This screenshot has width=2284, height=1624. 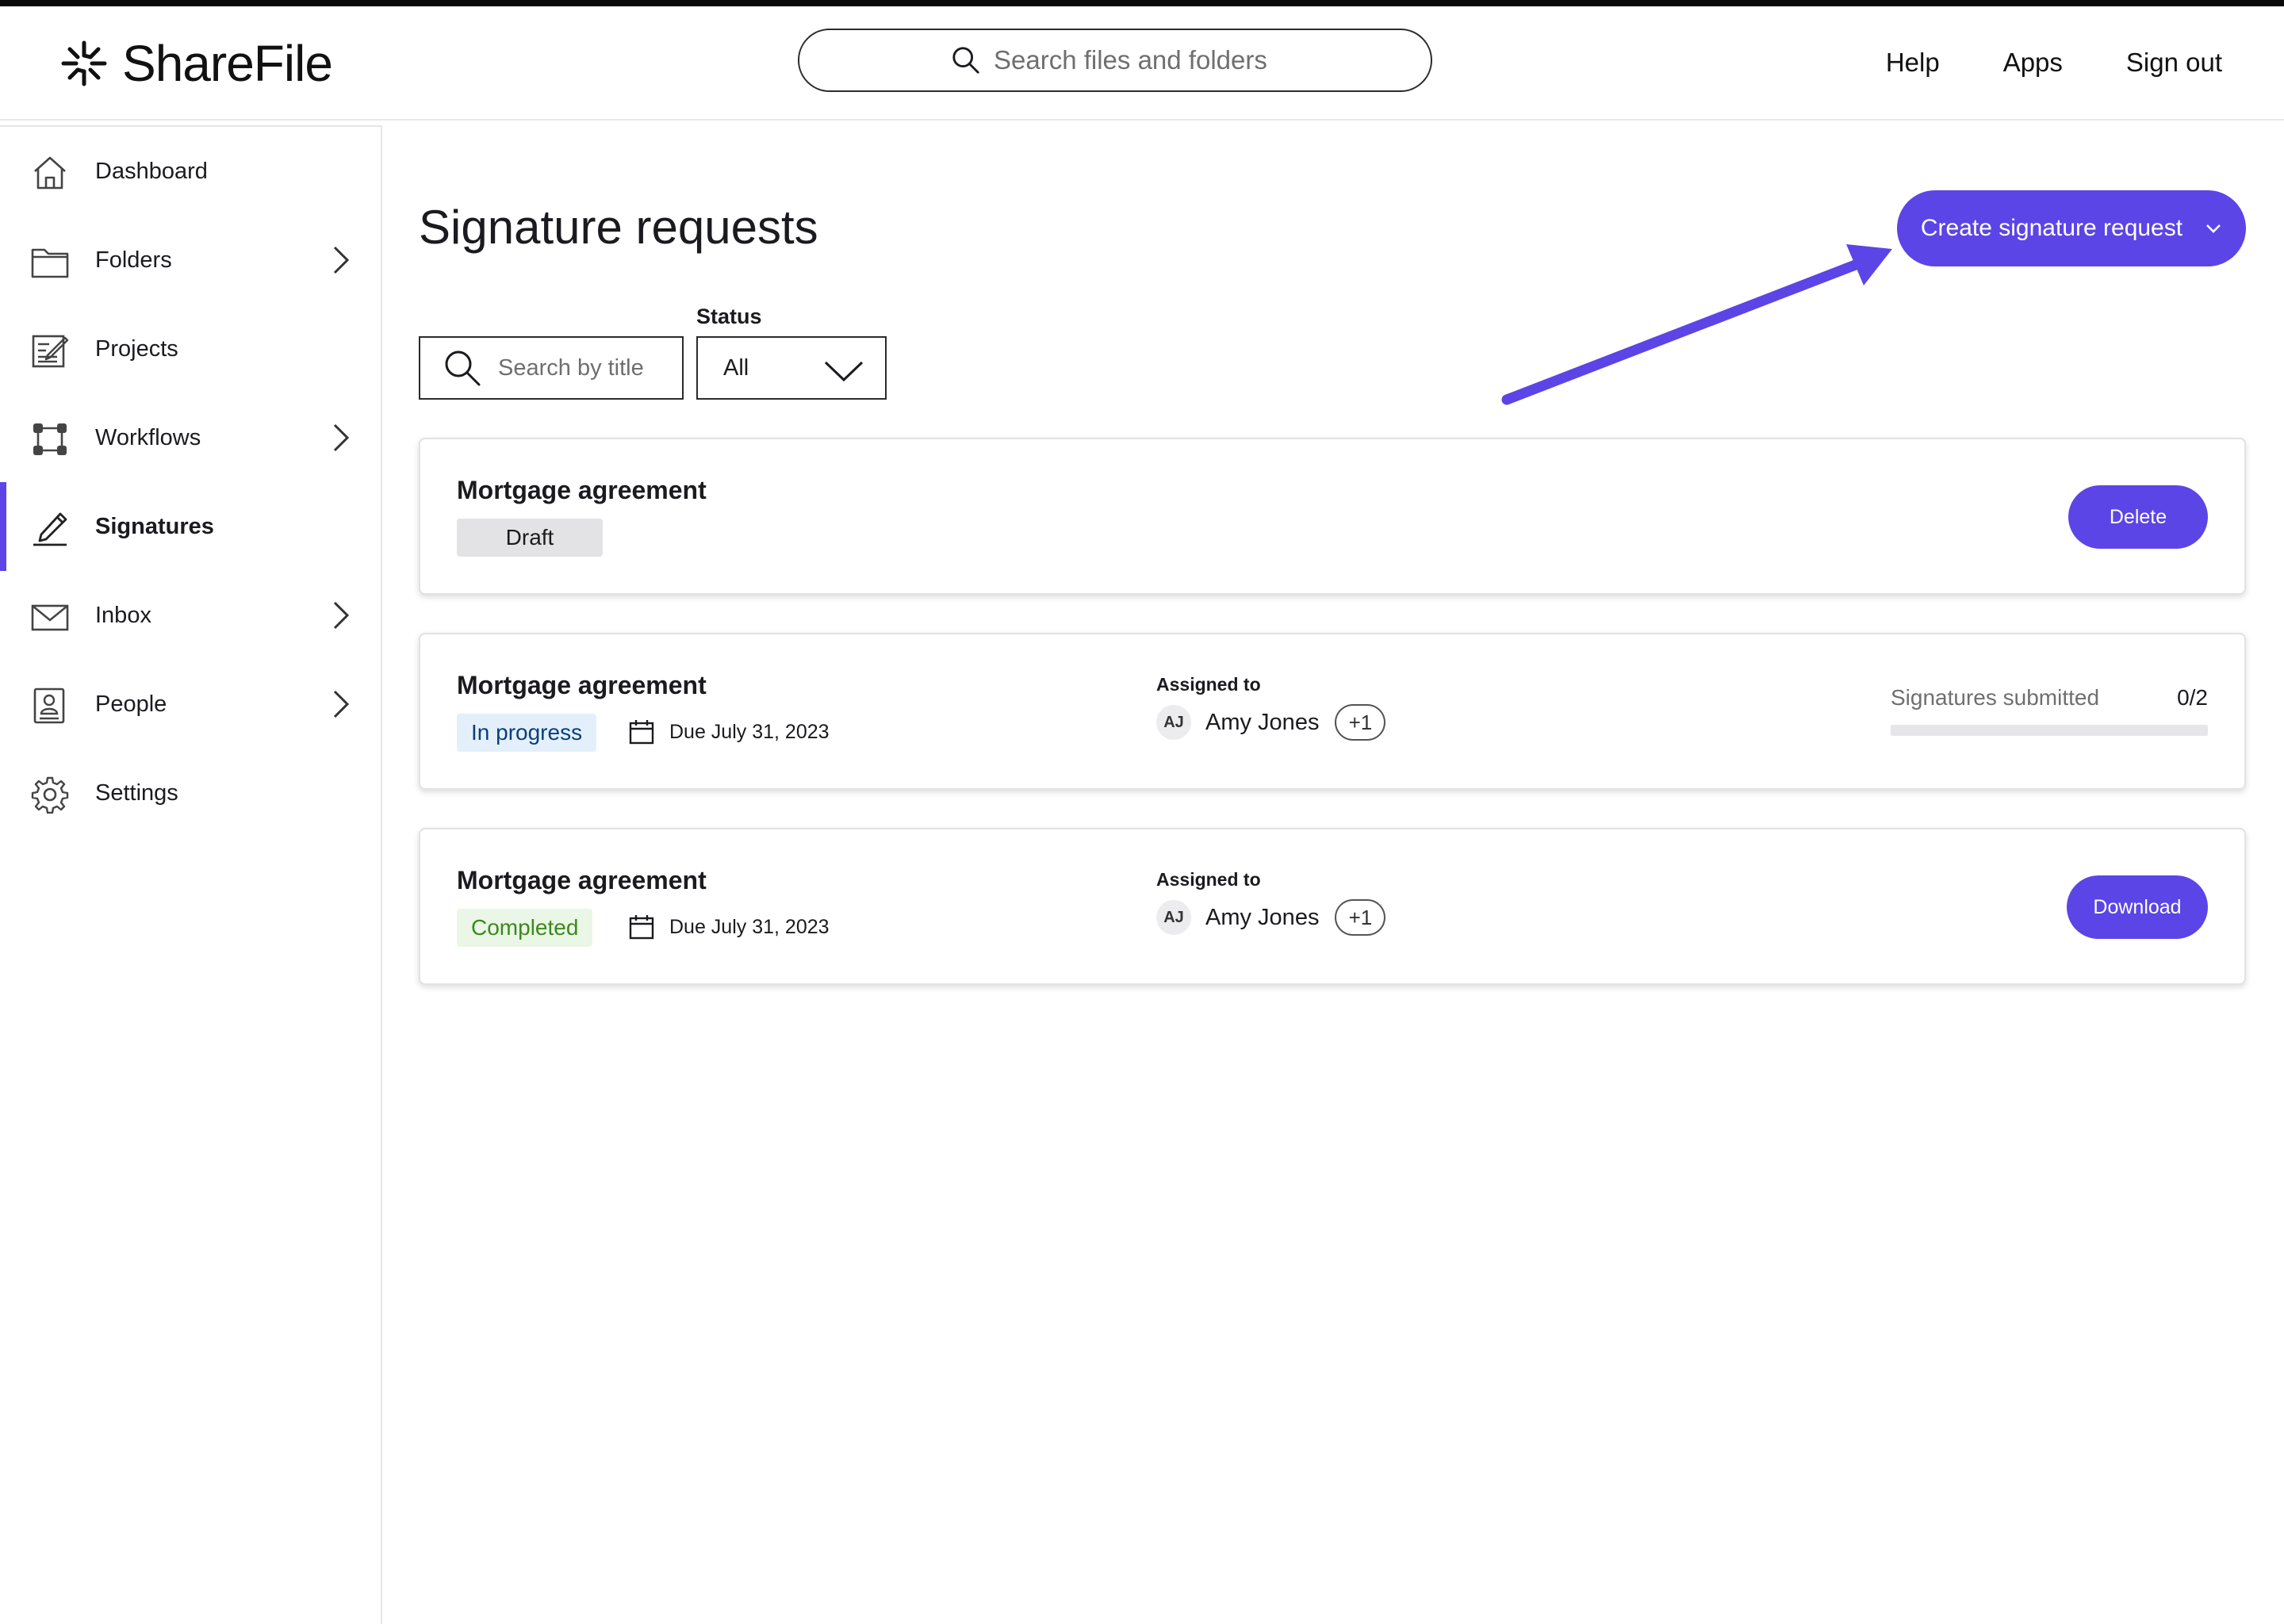 I want to click on title-search-input, so click(x=581, y=367).